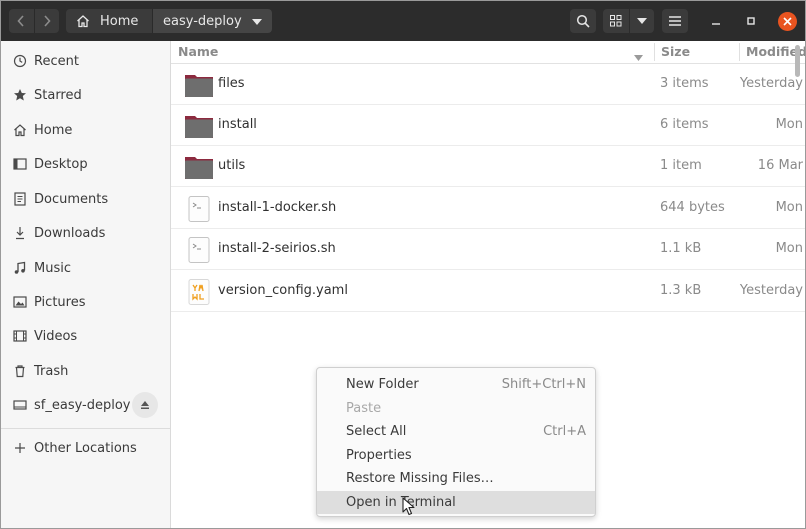 This screenshot has height=529, width=806. What do you see at coordinates (82, 405) in the screenshot?
I see `sidebar-item-label: sf_easy-deploy` at bounding box center [82, 405].